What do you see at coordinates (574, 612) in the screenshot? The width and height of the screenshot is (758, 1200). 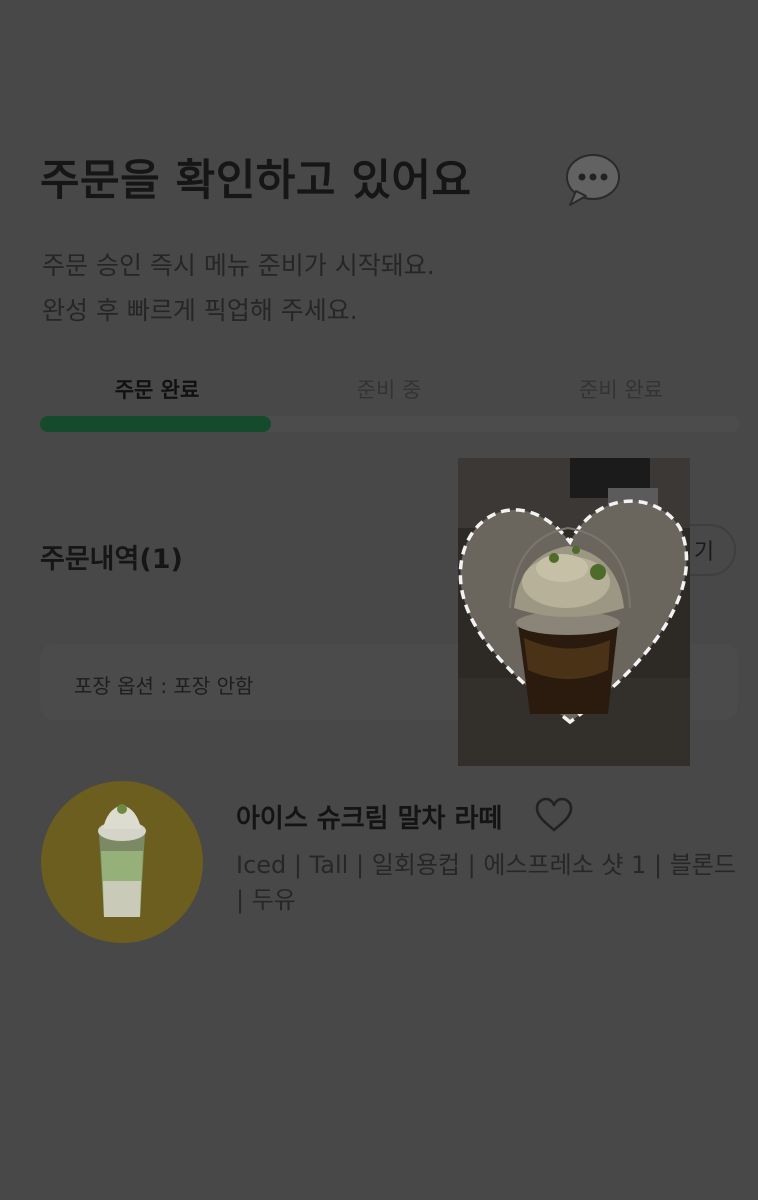 I see `drink-photo-overlay` at bounding box center [574, 612].